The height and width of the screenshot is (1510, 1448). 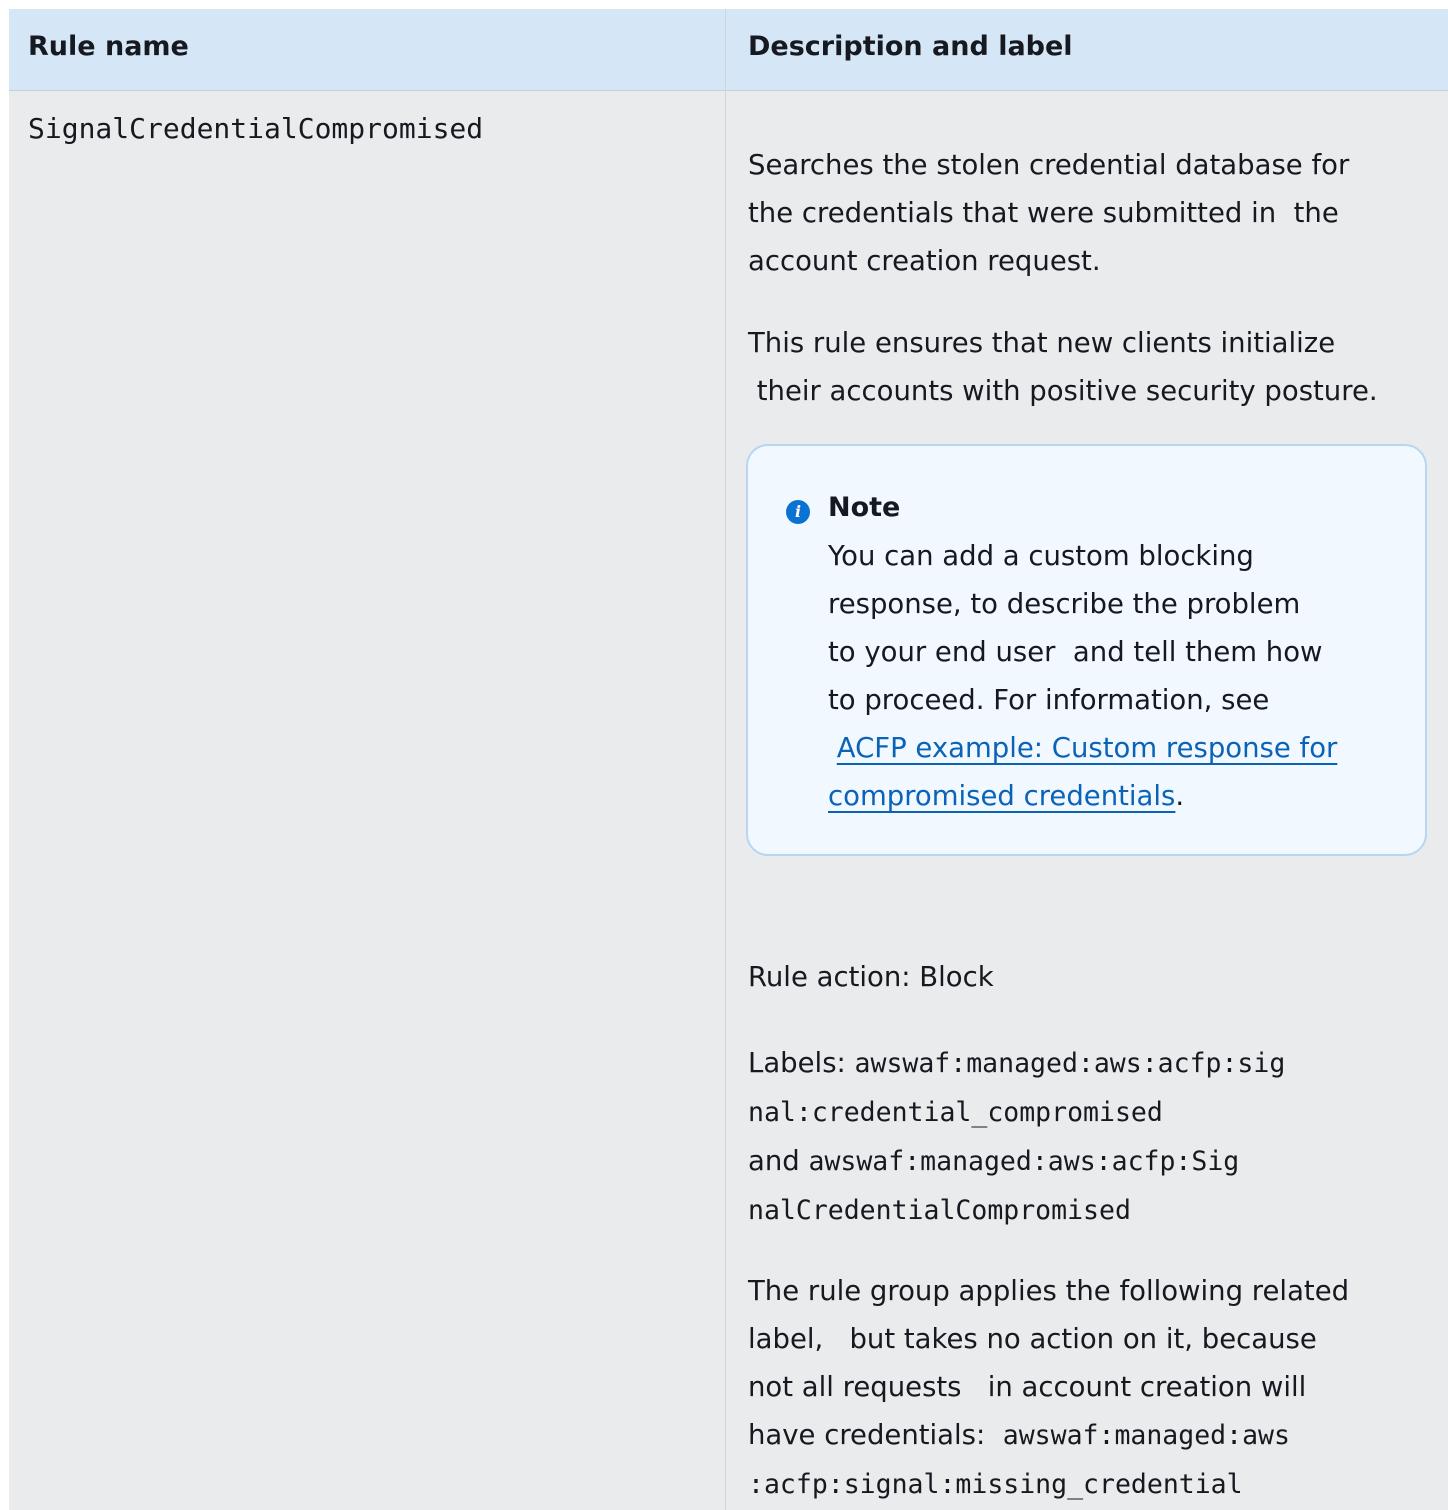 I want to click on label-code: awswaf:managed:aws, so click(x=1146, y=1435).